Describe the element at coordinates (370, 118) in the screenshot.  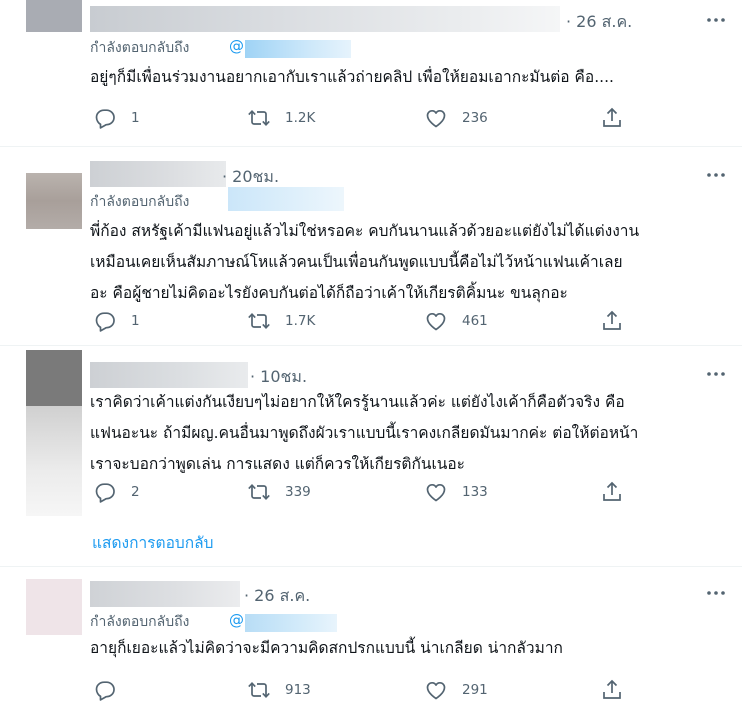
I see `tweet-actions: 1 1.2K 236` at that location.